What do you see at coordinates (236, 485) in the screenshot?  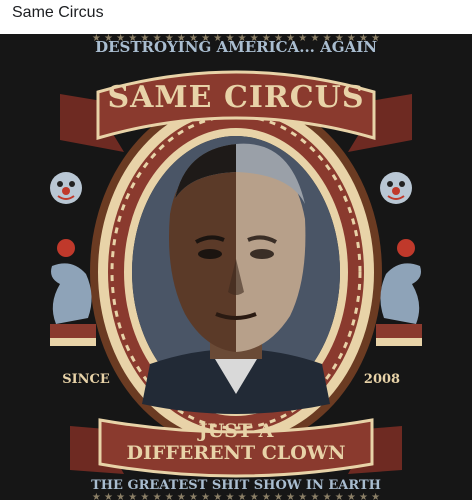 I see `poster-bottom-text: THE GREATEST SHIT SHOW IN EARTH` at bounding box center [236, 485].